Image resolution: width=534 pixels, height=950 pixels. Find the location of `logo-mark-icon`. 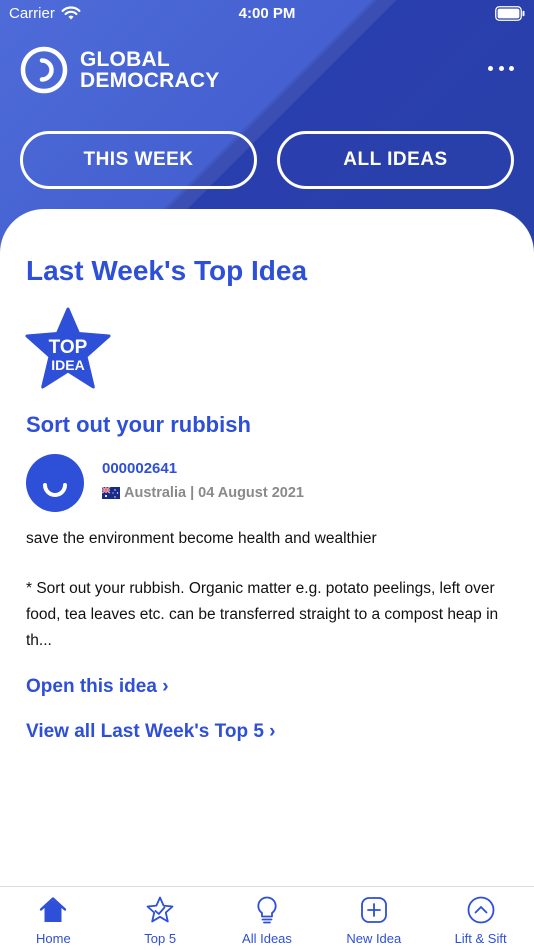

logo-mark-icon is located at coordinates (44, 70).